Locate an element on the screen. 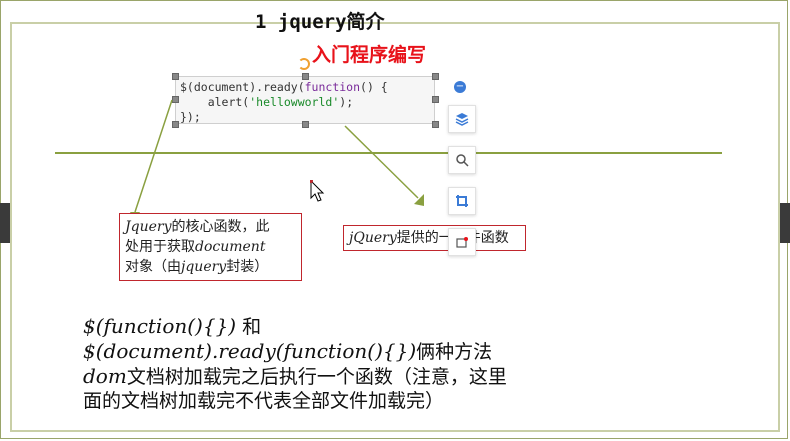  body-line-4: 面的文档树加载完不代表全部文件加载完） is located at coordinates (264, 401).